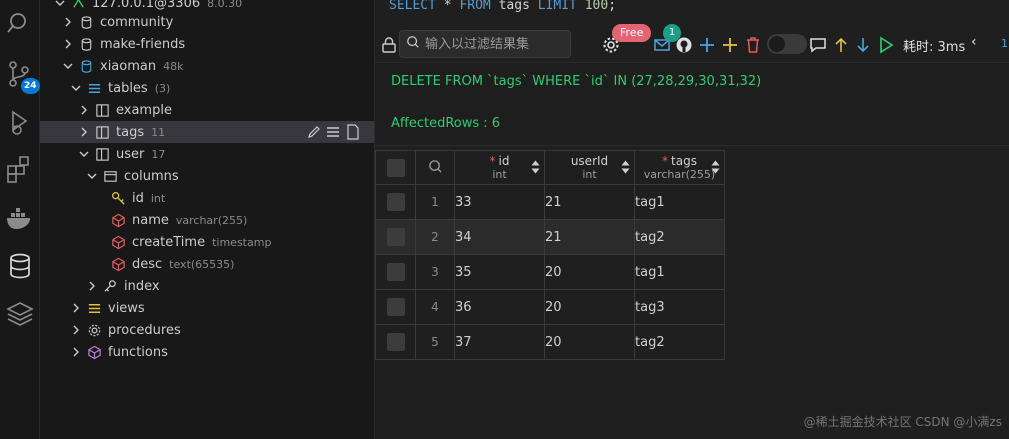 The width and height of the screenshot is (1009, 439). I want to click on tree-item-make-friends: make-friends, so click(207, 44).